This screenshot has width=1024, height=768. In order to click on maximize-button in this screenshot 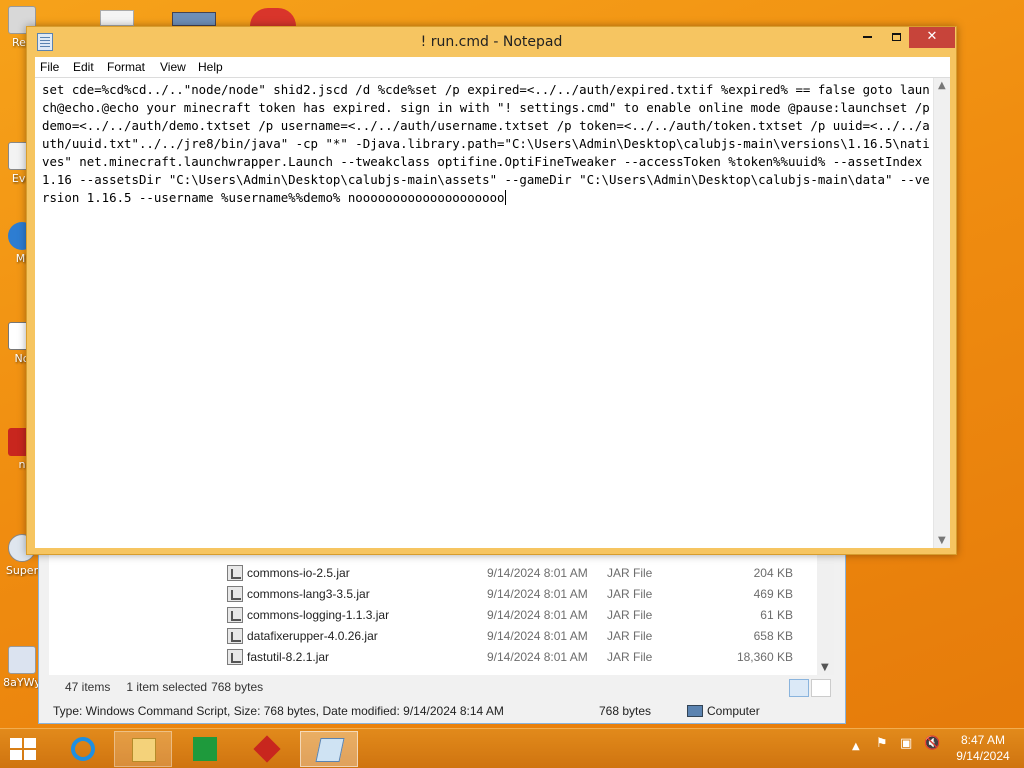, I will do `click(896, 37)`.